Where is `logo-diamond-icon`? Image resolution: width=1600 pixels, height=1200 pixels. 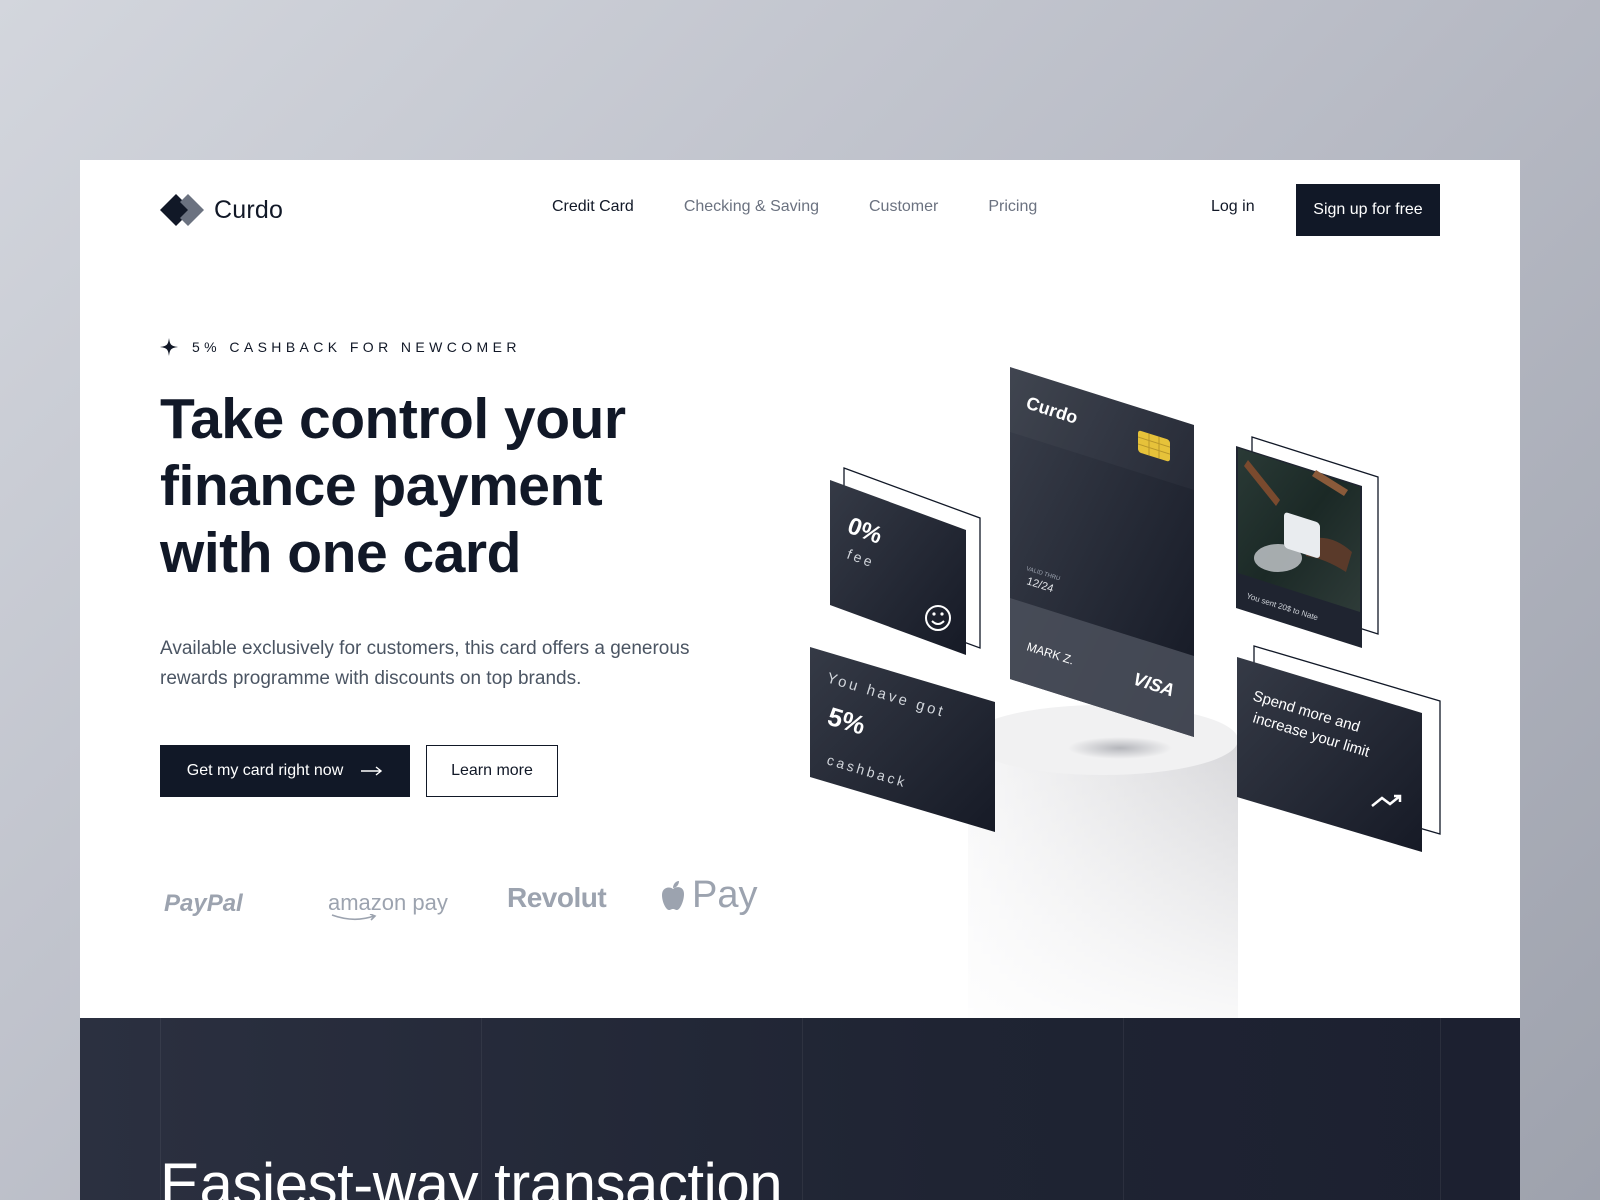
logo-diamond-icon is located at coordinates (182, 210).